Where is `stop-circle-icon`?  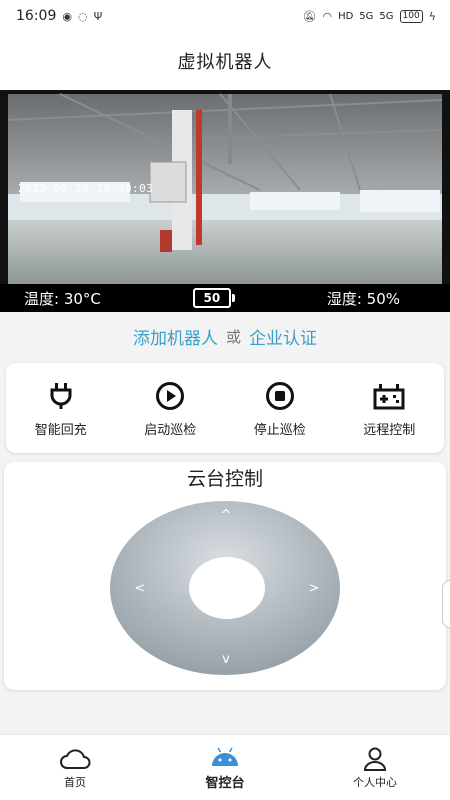 stop-circle-icon is located at coordinates (280, 396).